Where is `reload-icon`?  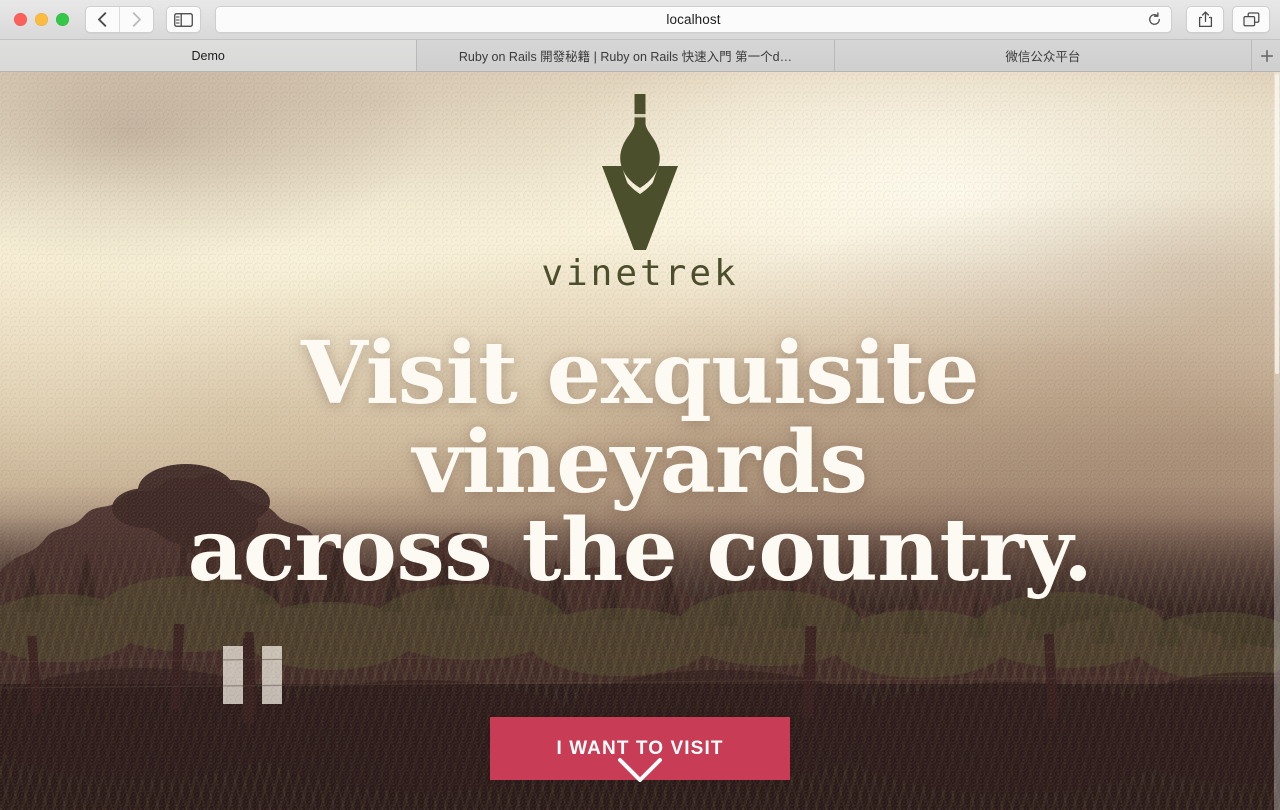
reload-icon is located at coordinates (1154, 20).